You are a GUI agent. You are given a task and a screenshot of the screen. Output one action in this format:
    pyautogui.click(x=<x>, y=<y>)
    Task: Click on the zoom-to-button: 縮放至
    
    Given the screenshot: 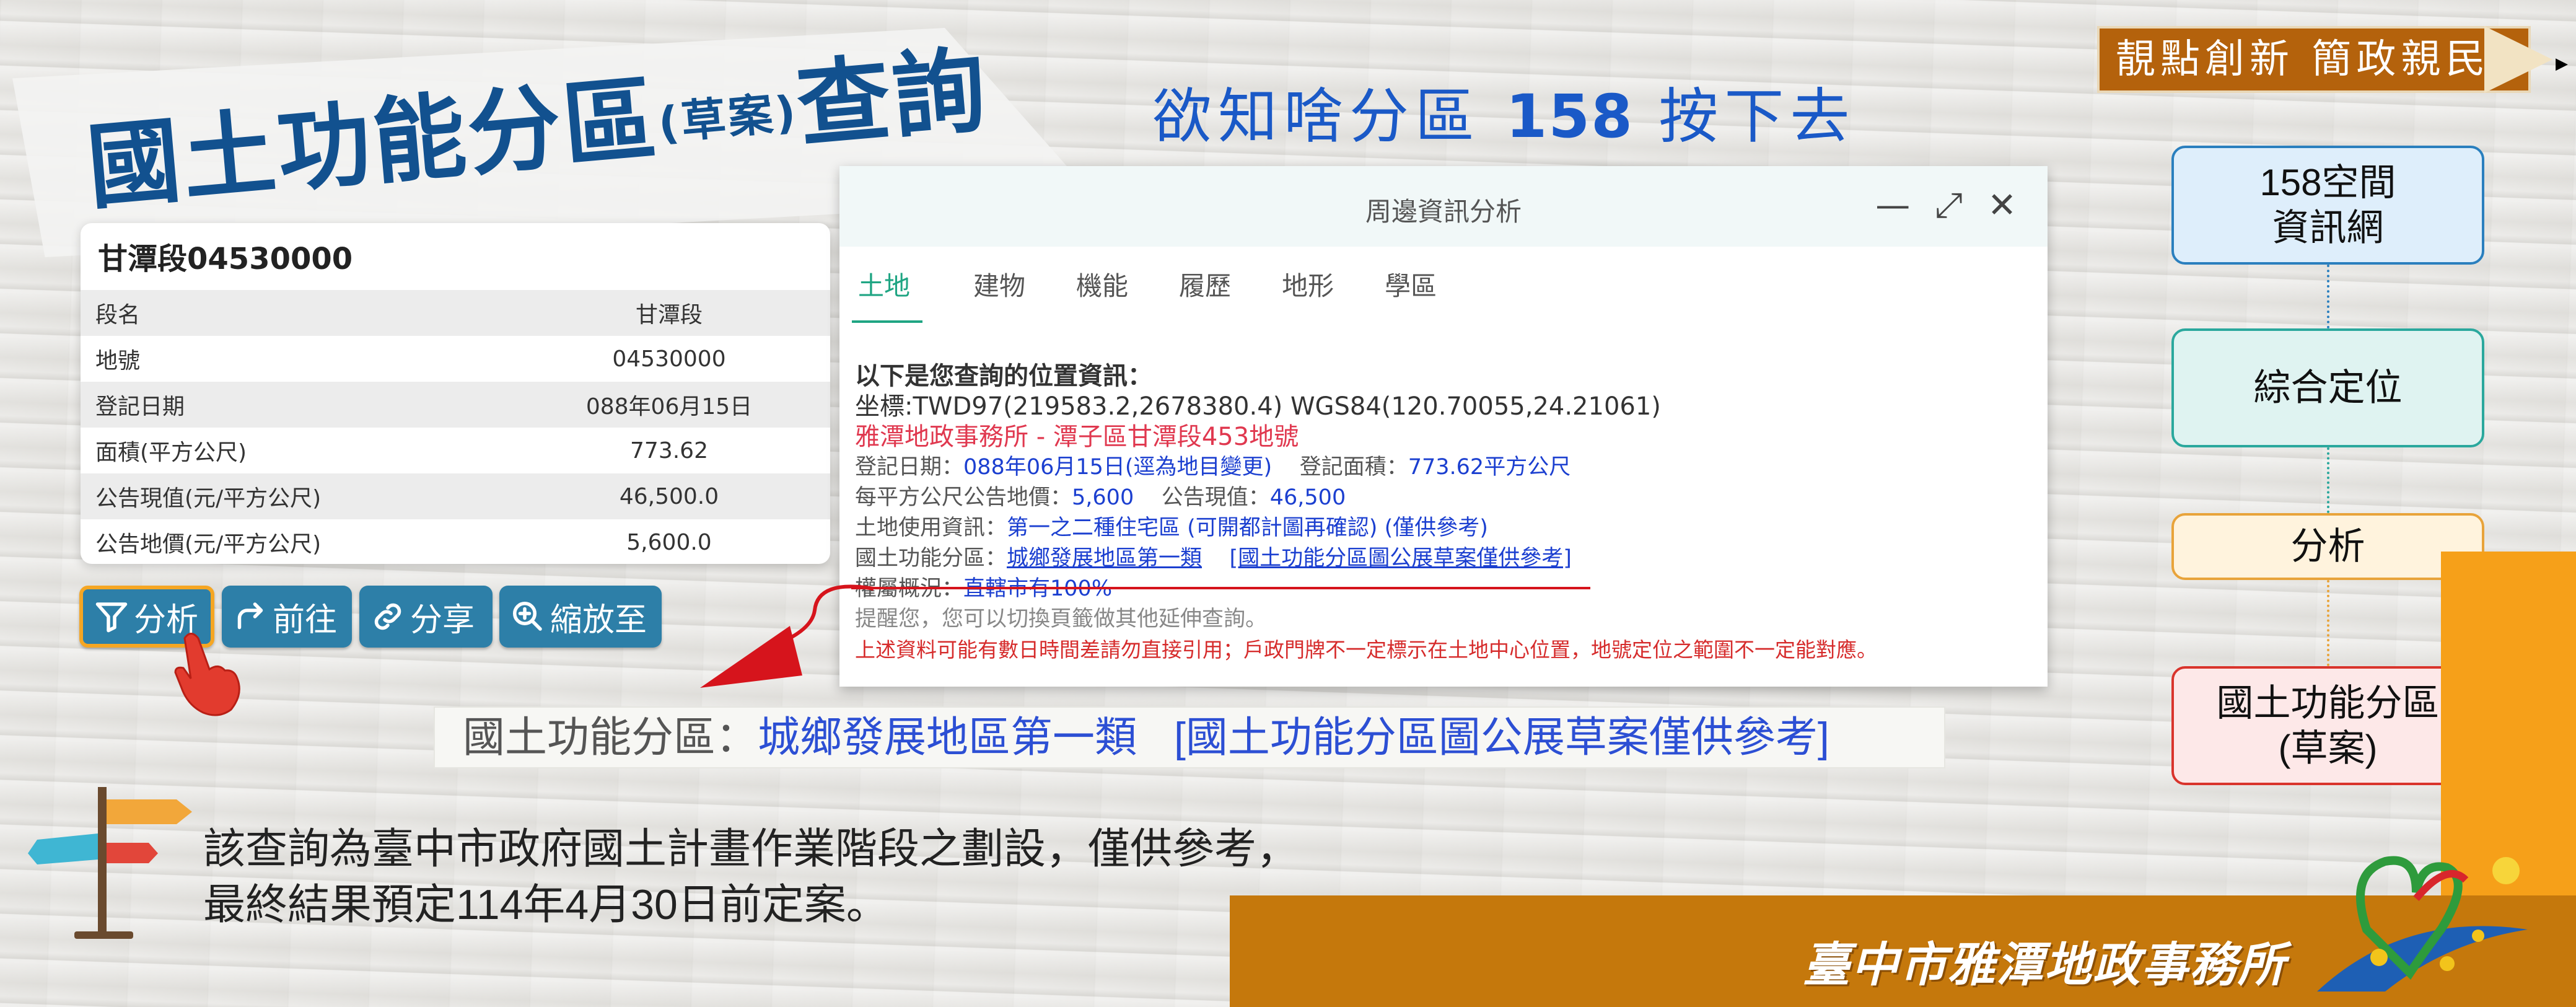 What is the action you would take?
    pyautogui.click(x=580, y=617)
    